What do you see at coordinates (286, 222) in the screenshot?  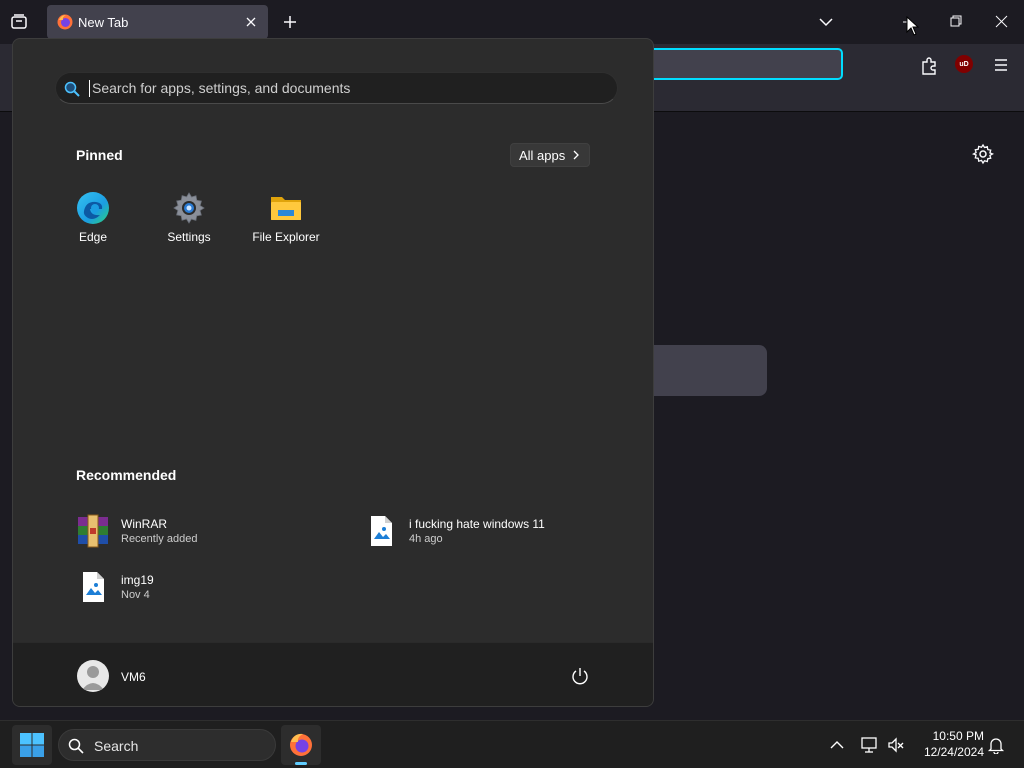 I see `pinned-app-file-explorer: File Explorer` at bounding box center [286, 222].